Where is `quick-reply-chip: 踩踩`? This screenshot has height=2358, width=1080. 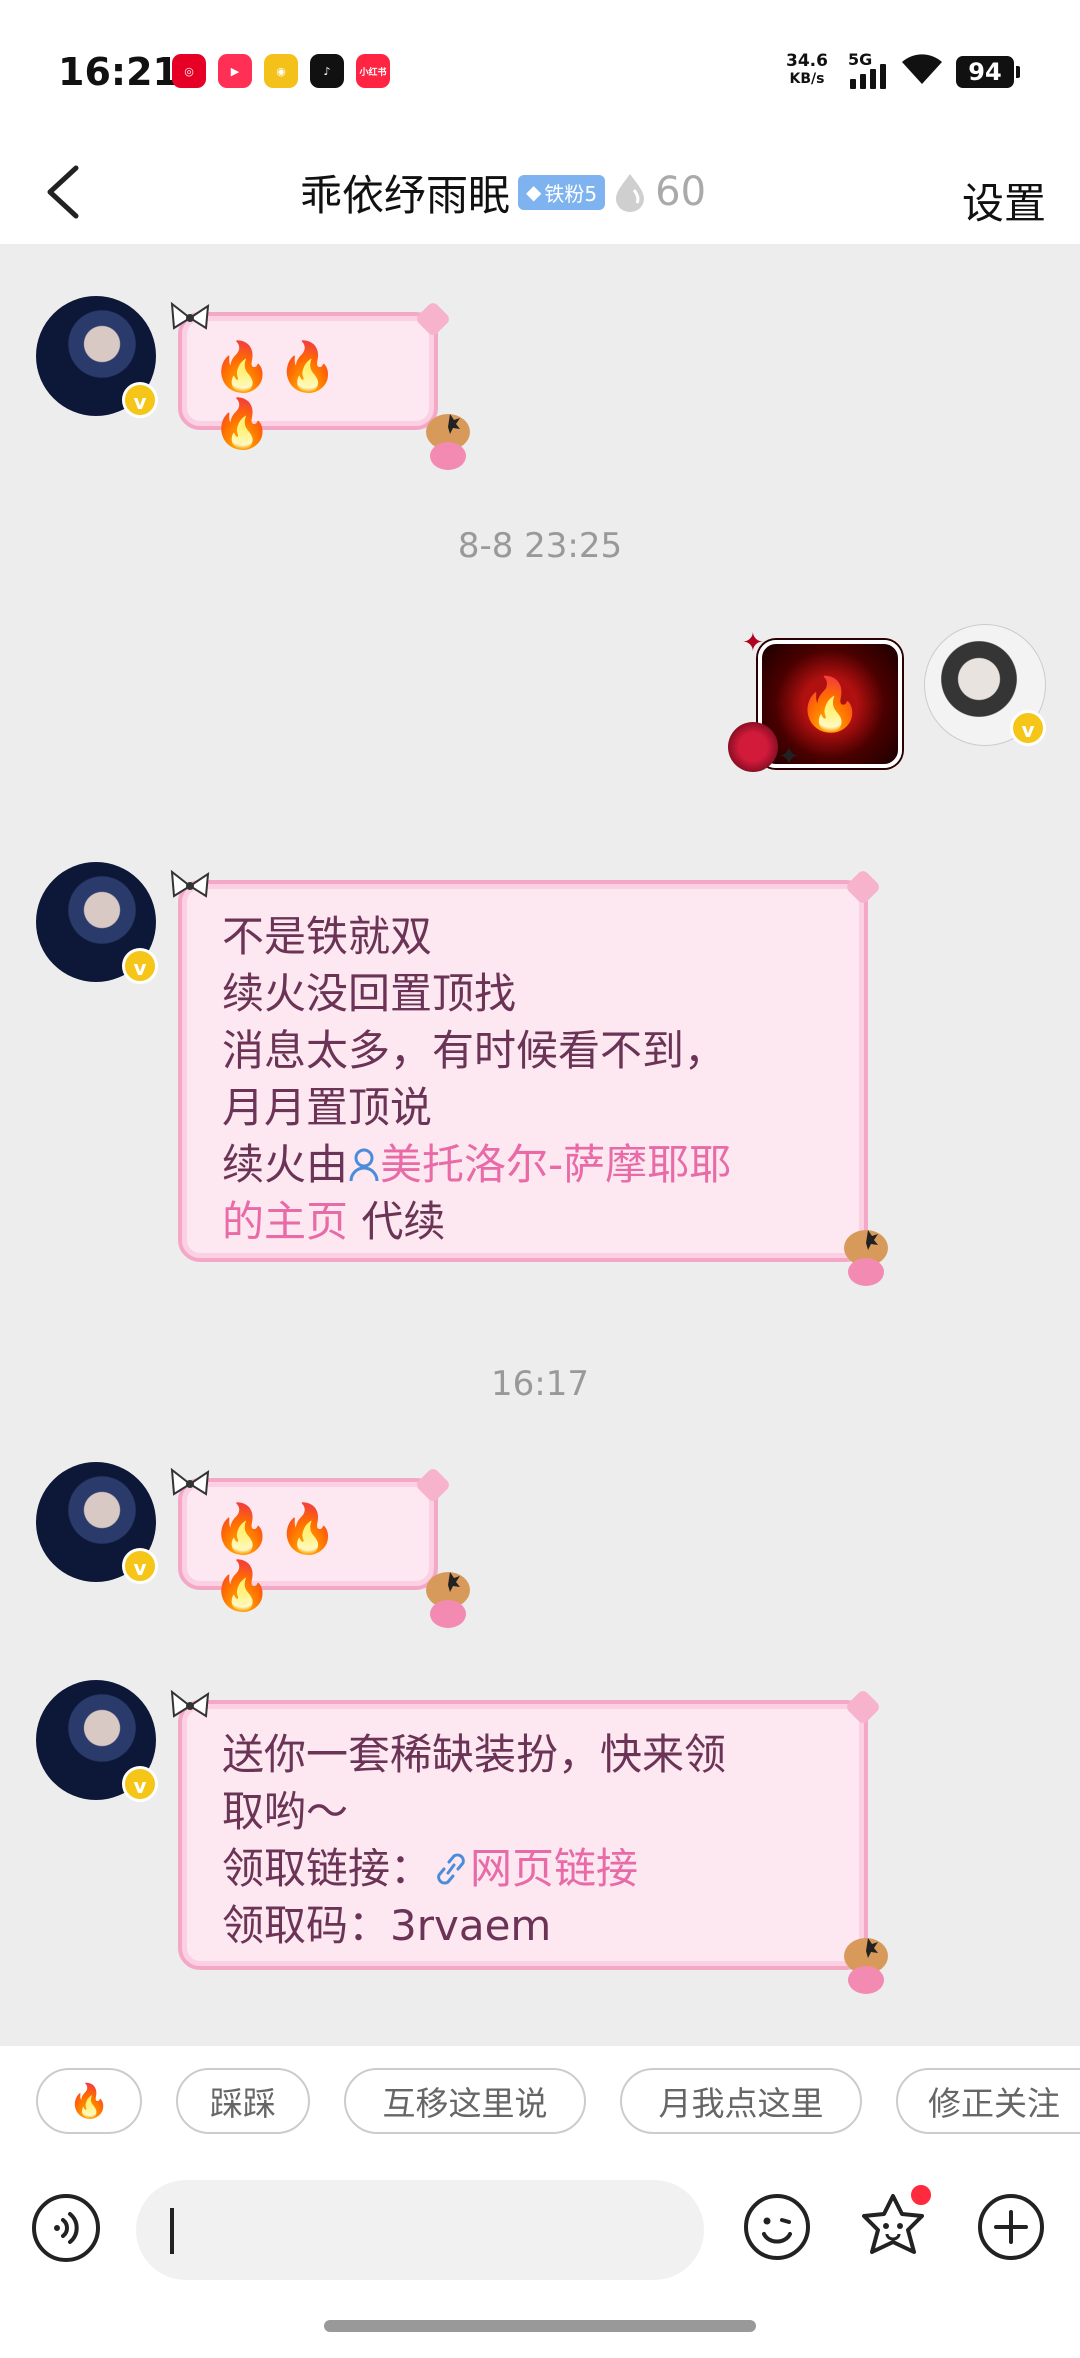
quick-reply-chip: 踩踩 is located at coordinates (243, 2101).